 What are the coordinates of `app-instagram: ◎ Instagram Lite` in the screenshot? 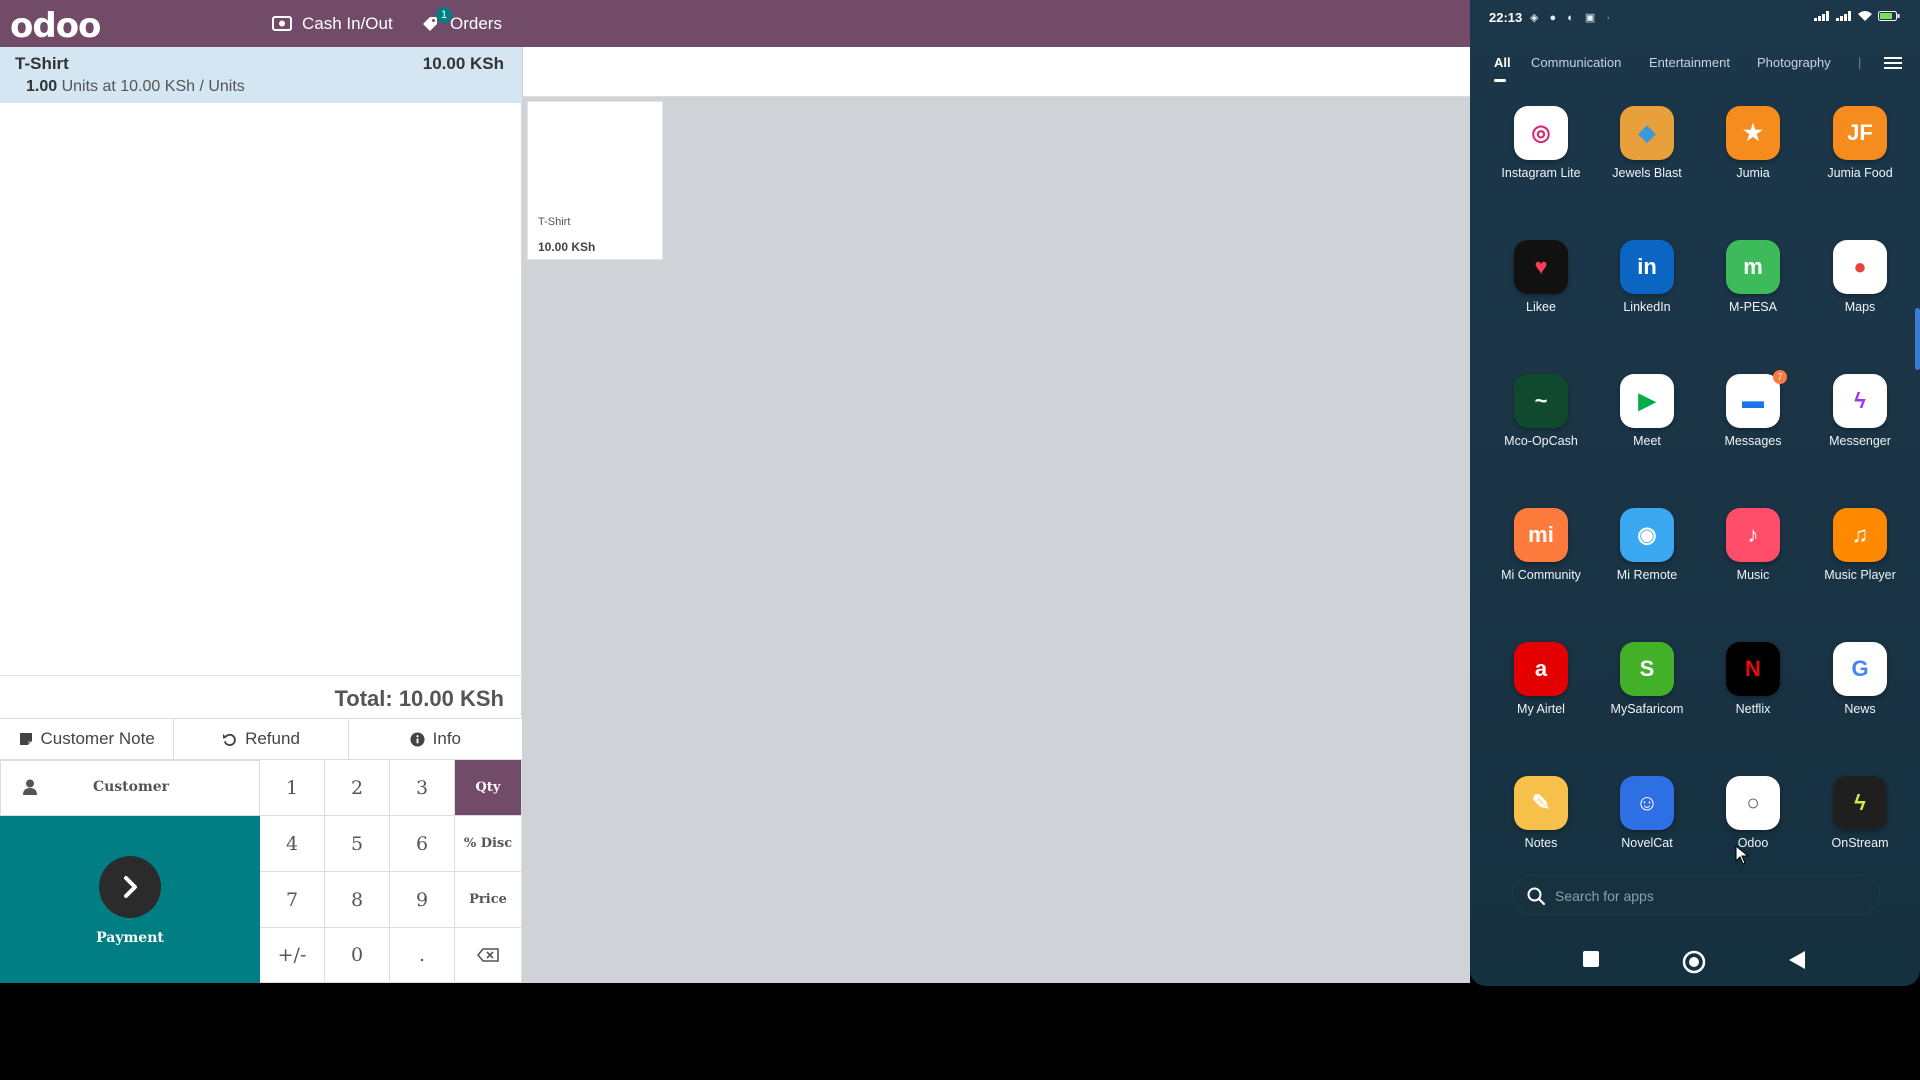 It's located at (1541, 155).